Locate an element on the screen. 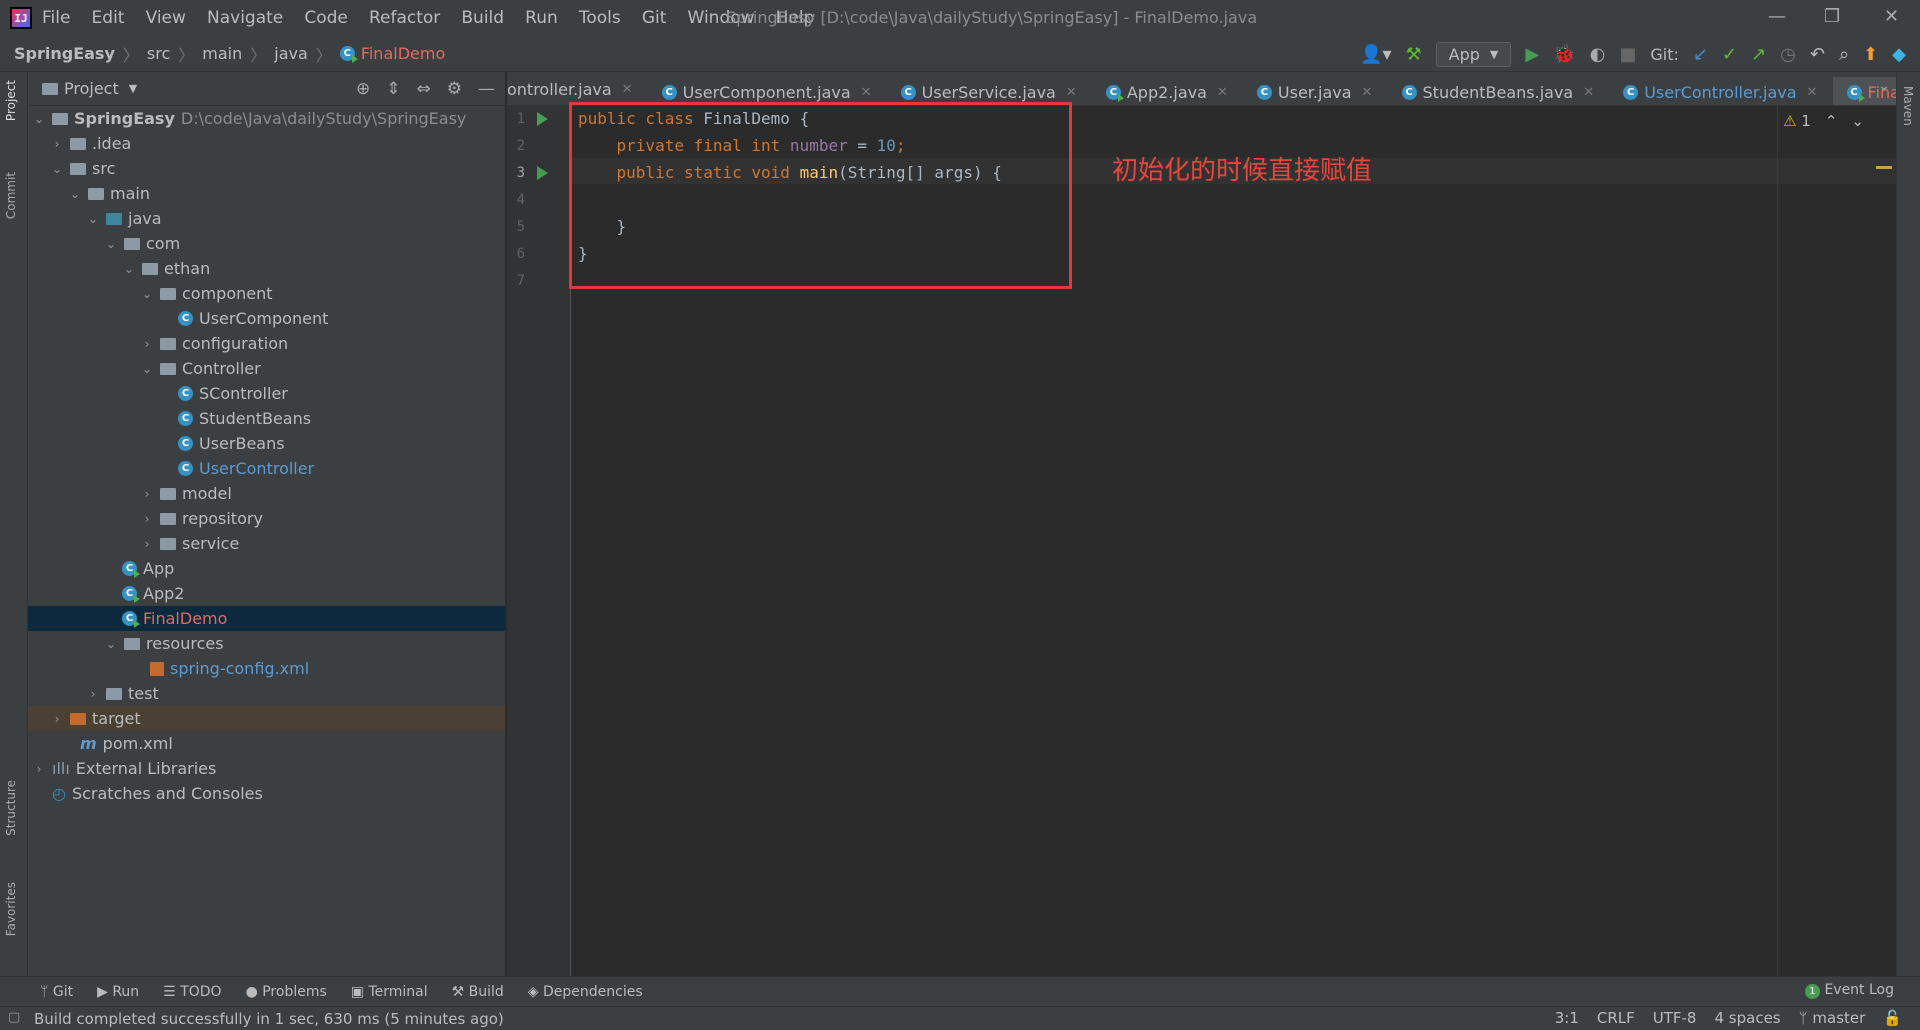  debug-icon: 🐞 is located at coordinates (1564, 54).